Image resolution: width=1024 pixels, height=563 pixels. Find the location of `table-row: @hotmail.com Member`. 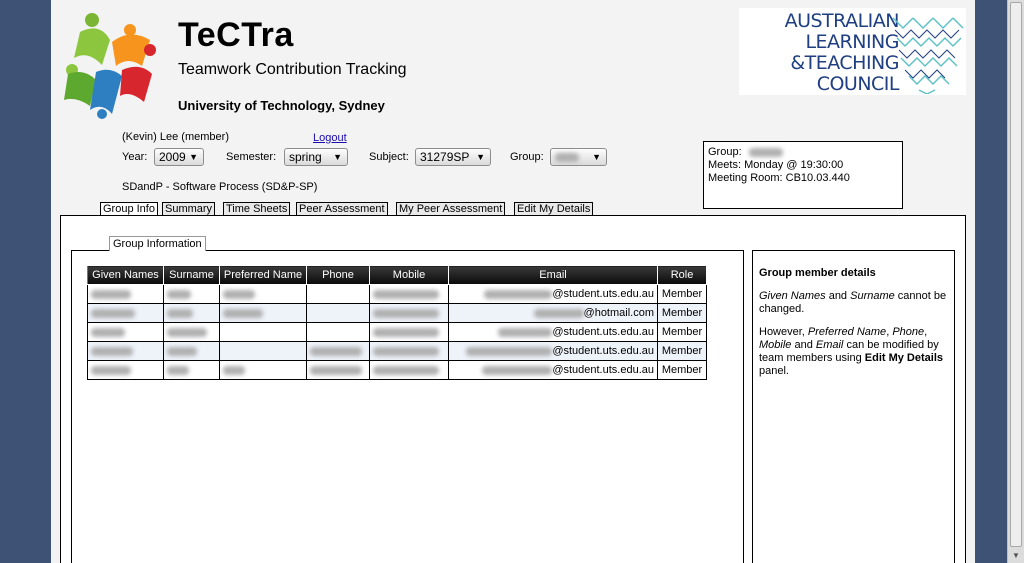

table-row: @hotmail.com Member is located at coordinates (397, 313).